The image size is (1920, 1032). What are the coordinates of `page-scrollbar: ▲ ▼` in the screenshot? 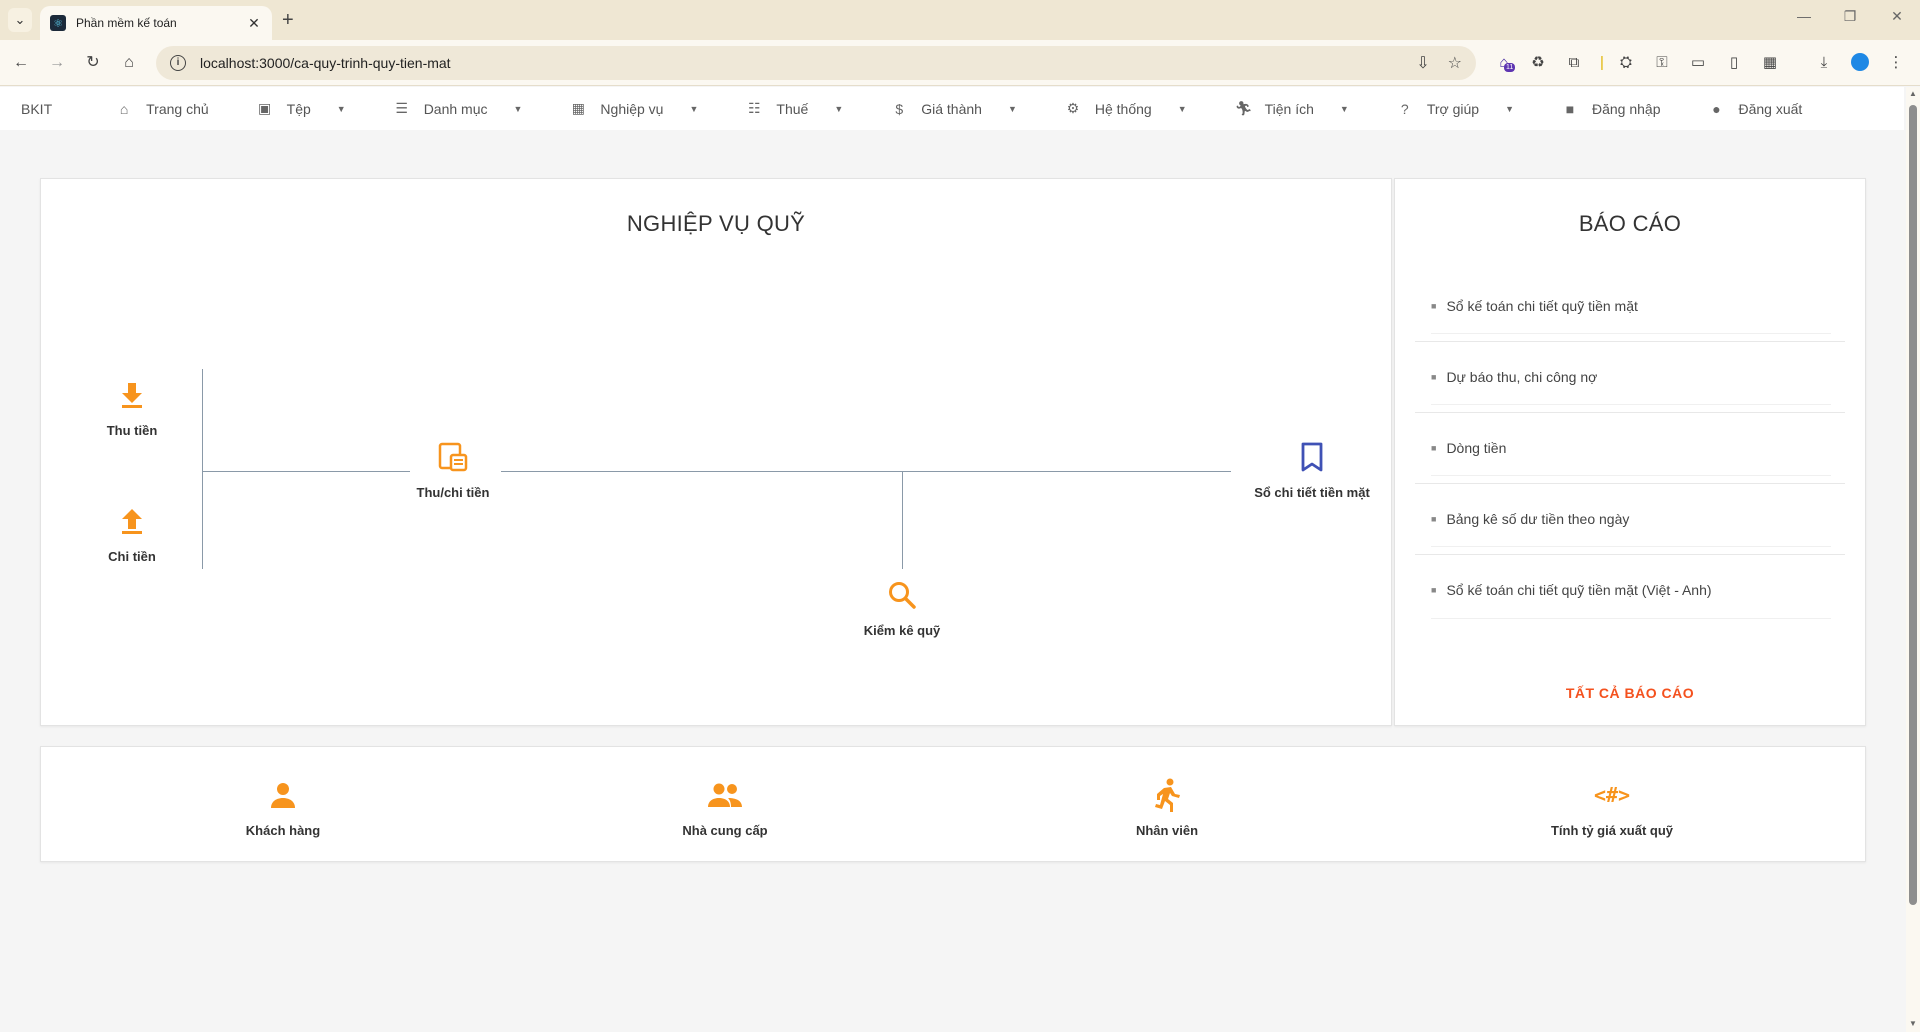 It's located at (1913, 559).